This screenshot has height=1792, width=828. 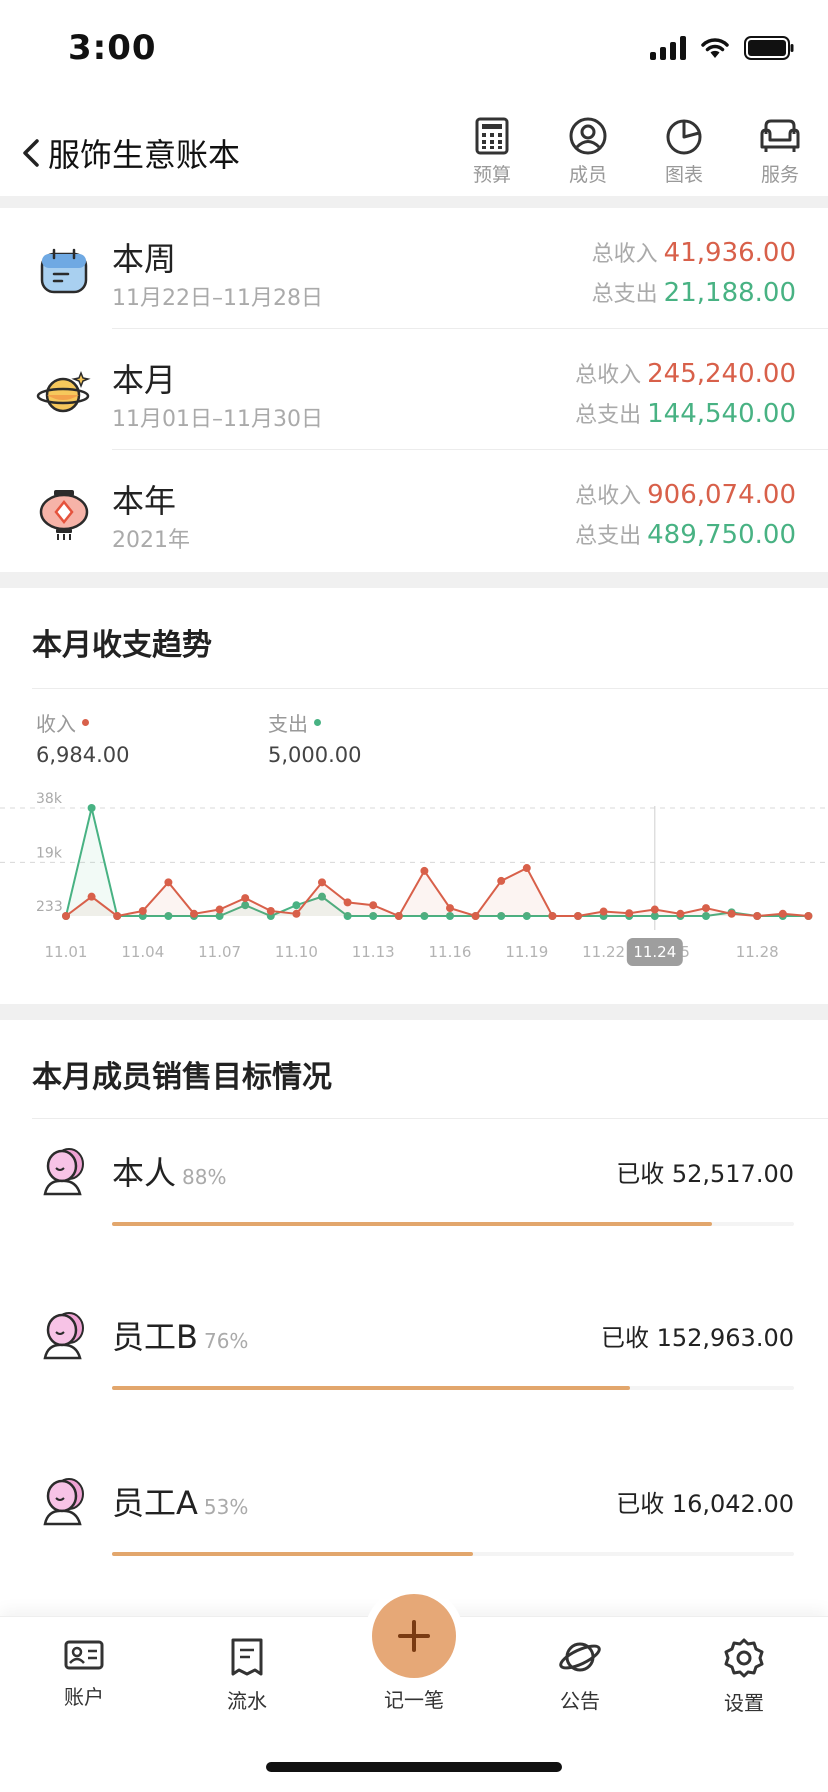 I want to click on x-tick-label: 11.28, so click(x=757, y=952).